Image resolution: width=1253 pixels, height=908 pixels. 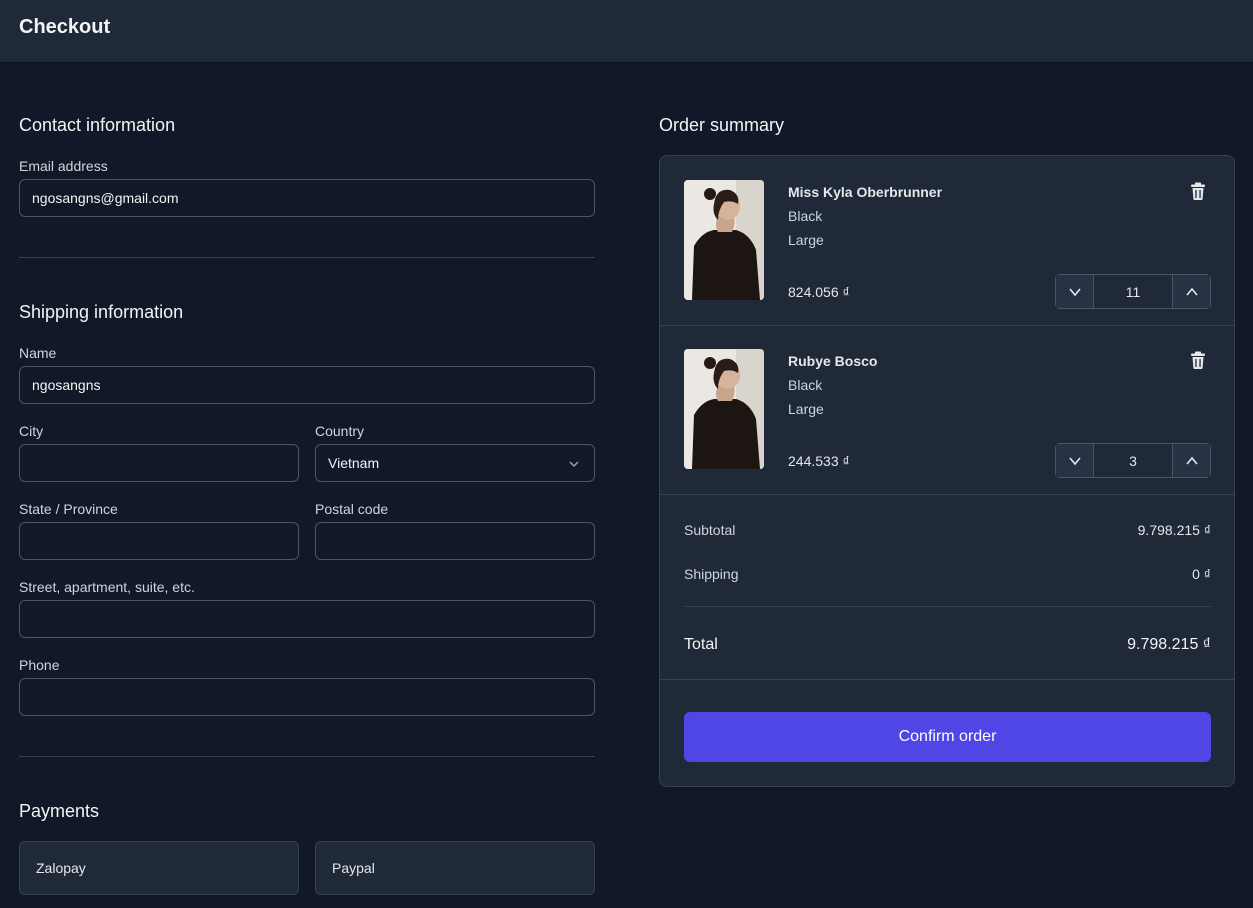 I want to click on shipping-section-title: Shipping information, so click(x=101, y=312).